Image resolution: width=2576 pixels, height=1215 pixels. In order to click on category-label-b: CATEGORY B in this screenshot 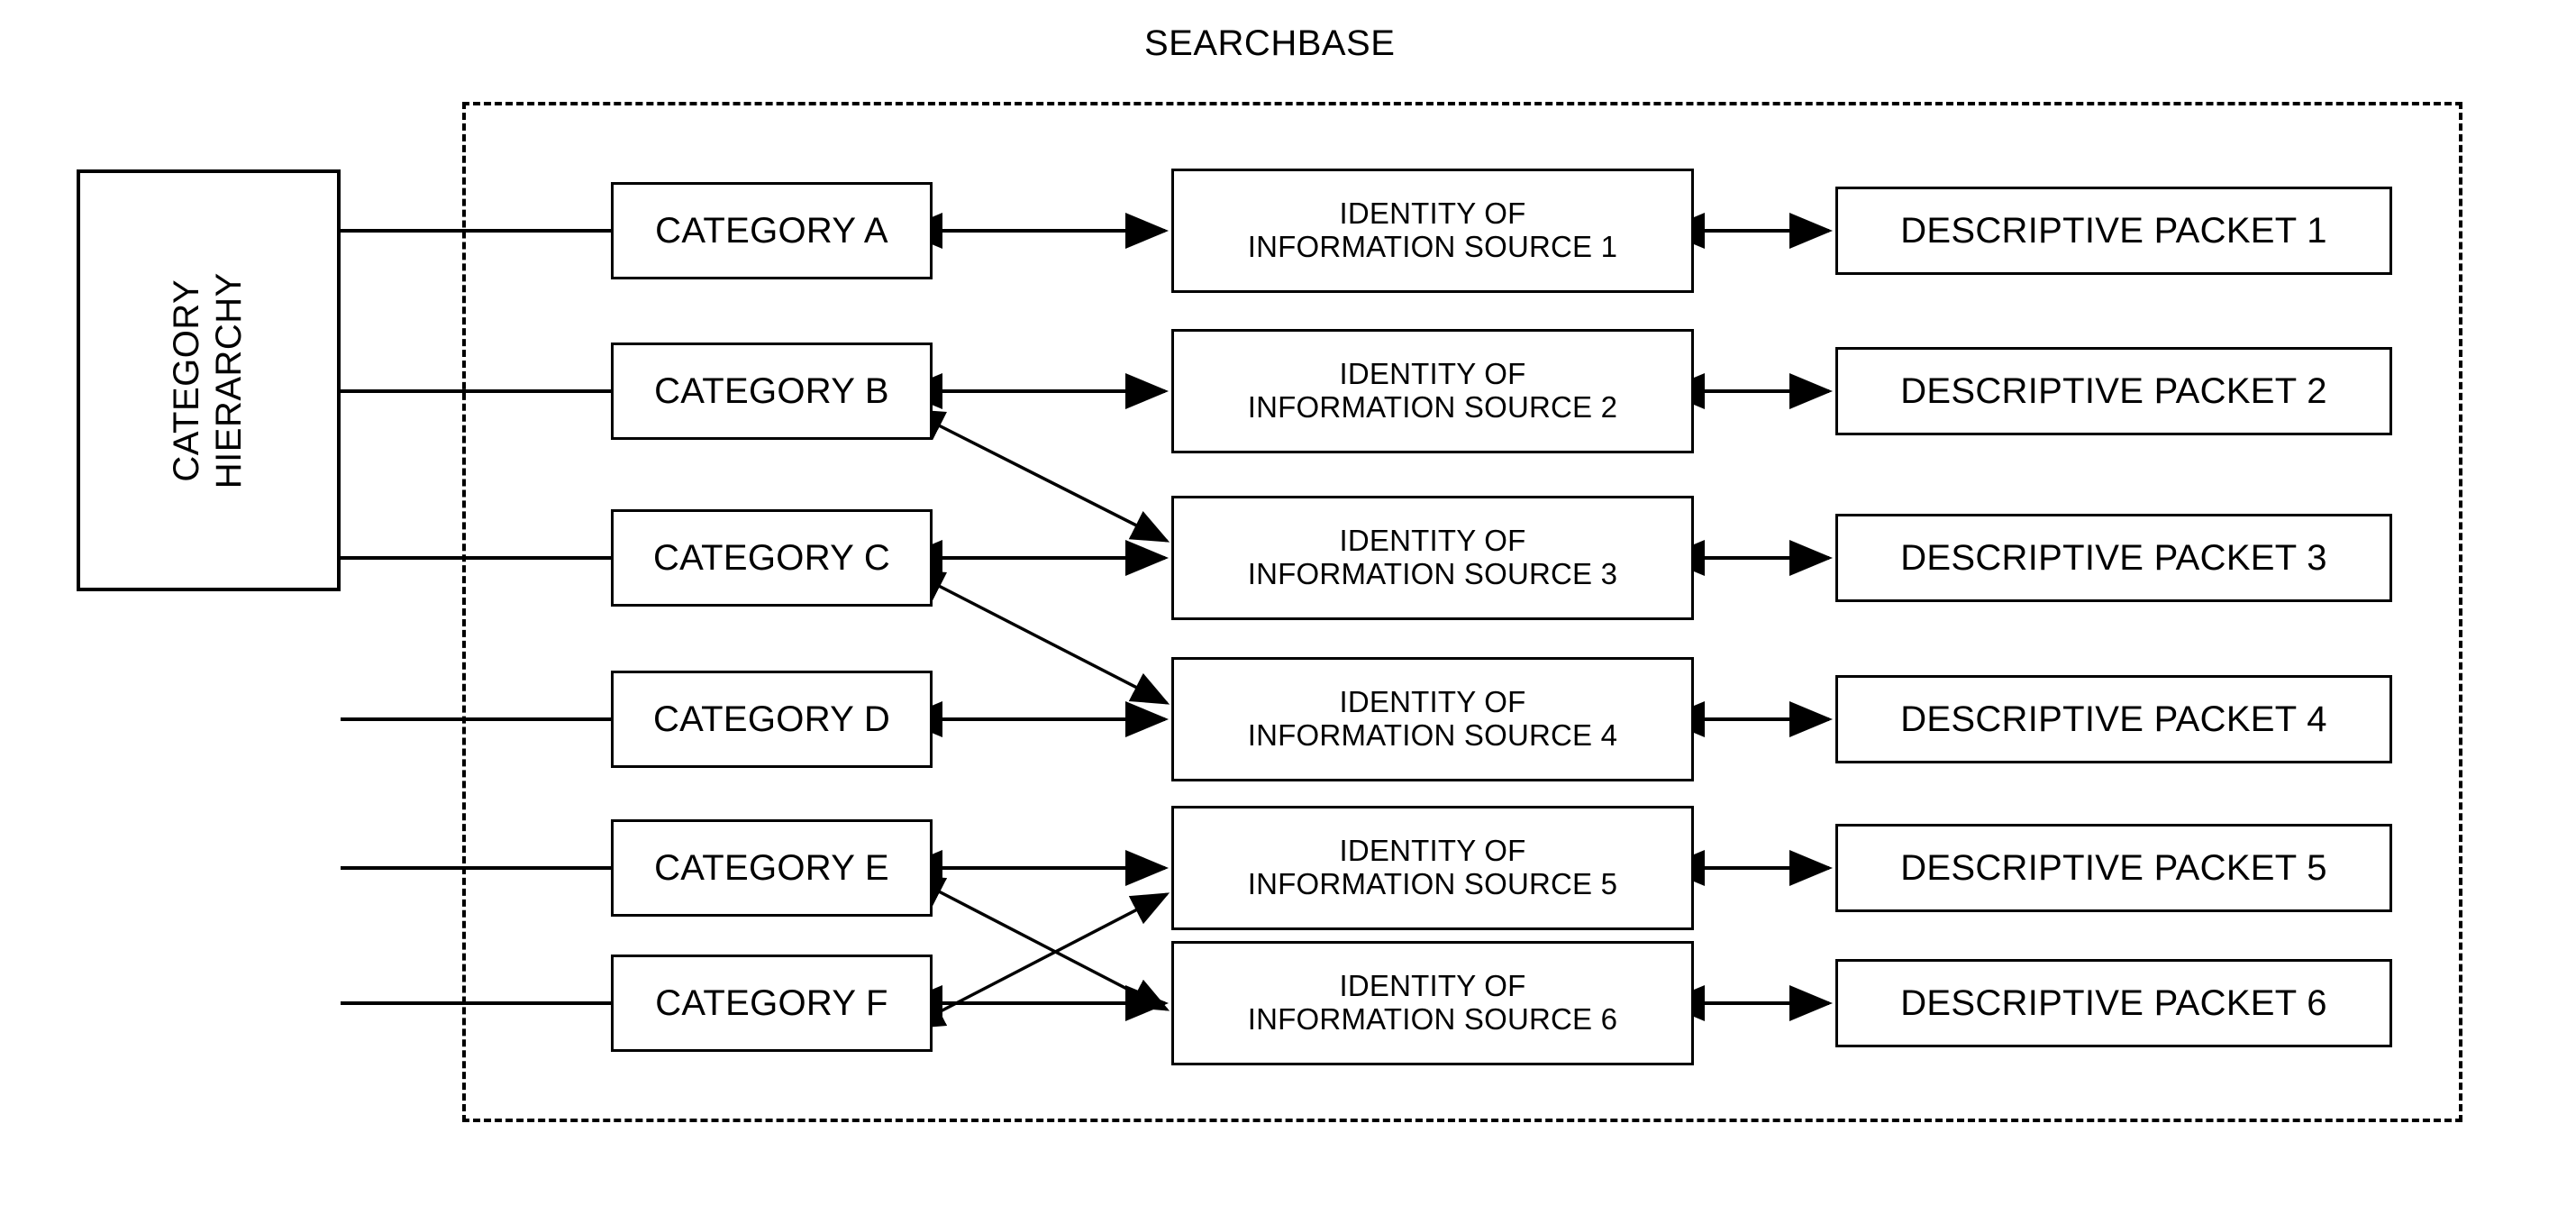, I will do `click(771, 390)`.